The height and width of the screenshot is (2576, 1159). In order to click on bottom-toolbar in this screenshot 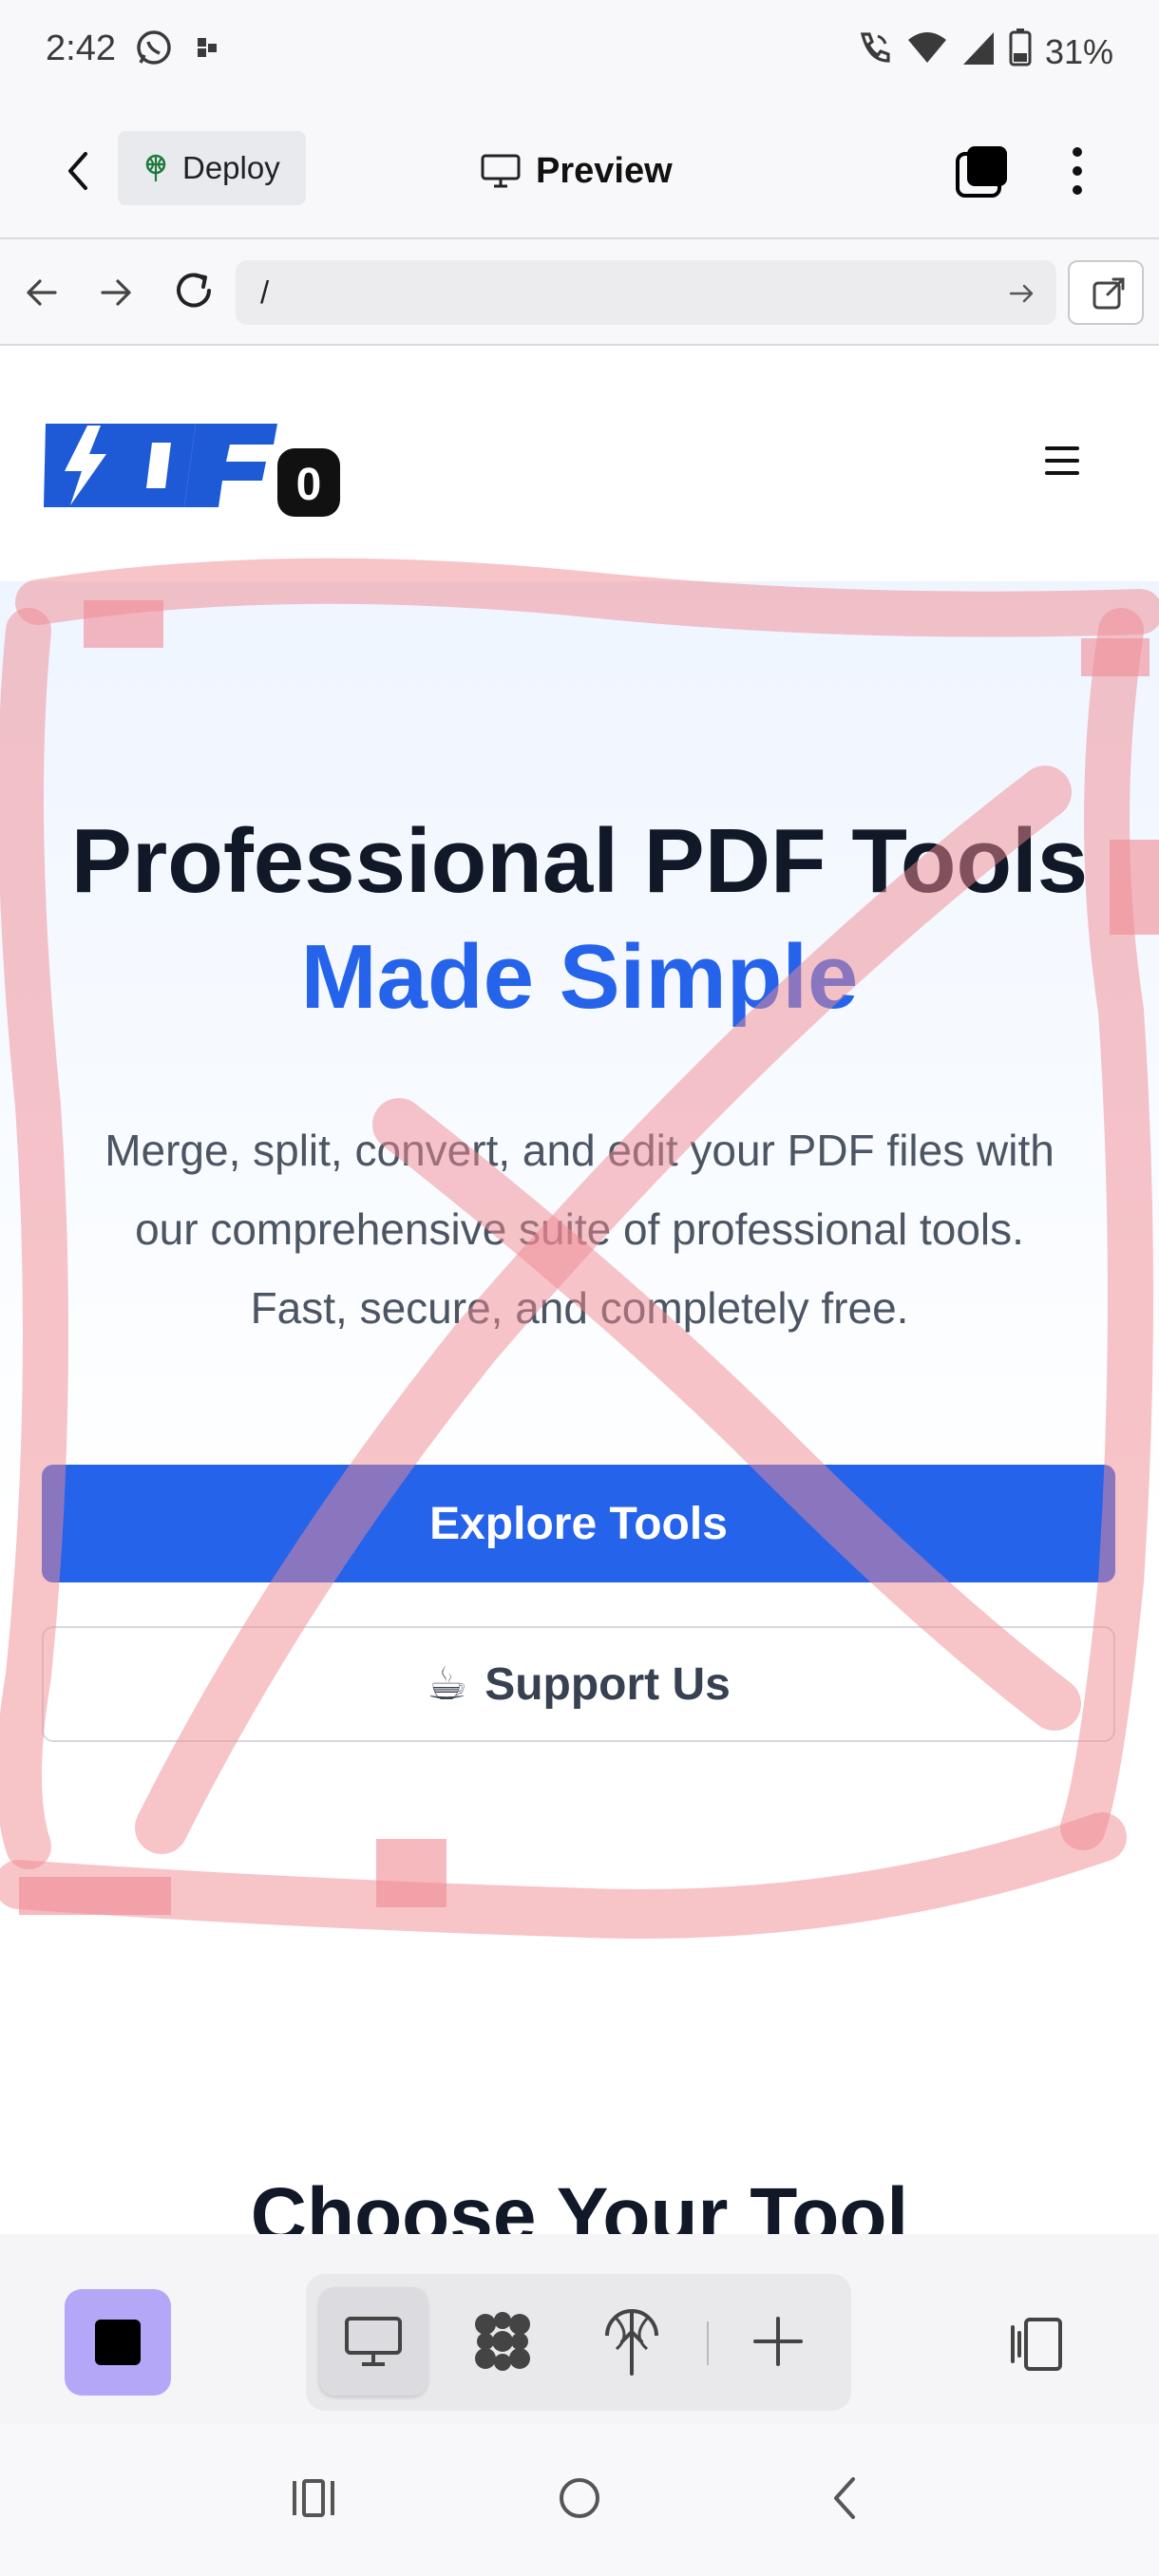, I will do `click(579, 2336)`.